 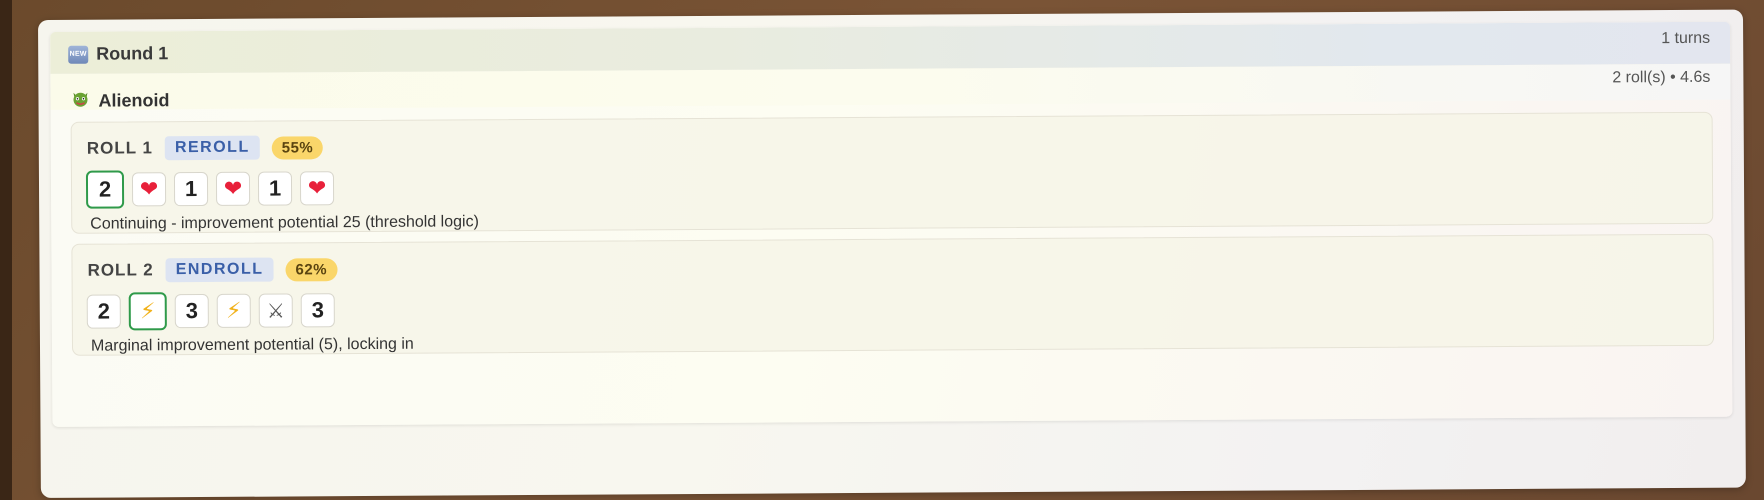 What do you see at coordinates (132, 53) in the screenshot?
I see `round-title-label: Round 1` at bounding box center [132, 53].